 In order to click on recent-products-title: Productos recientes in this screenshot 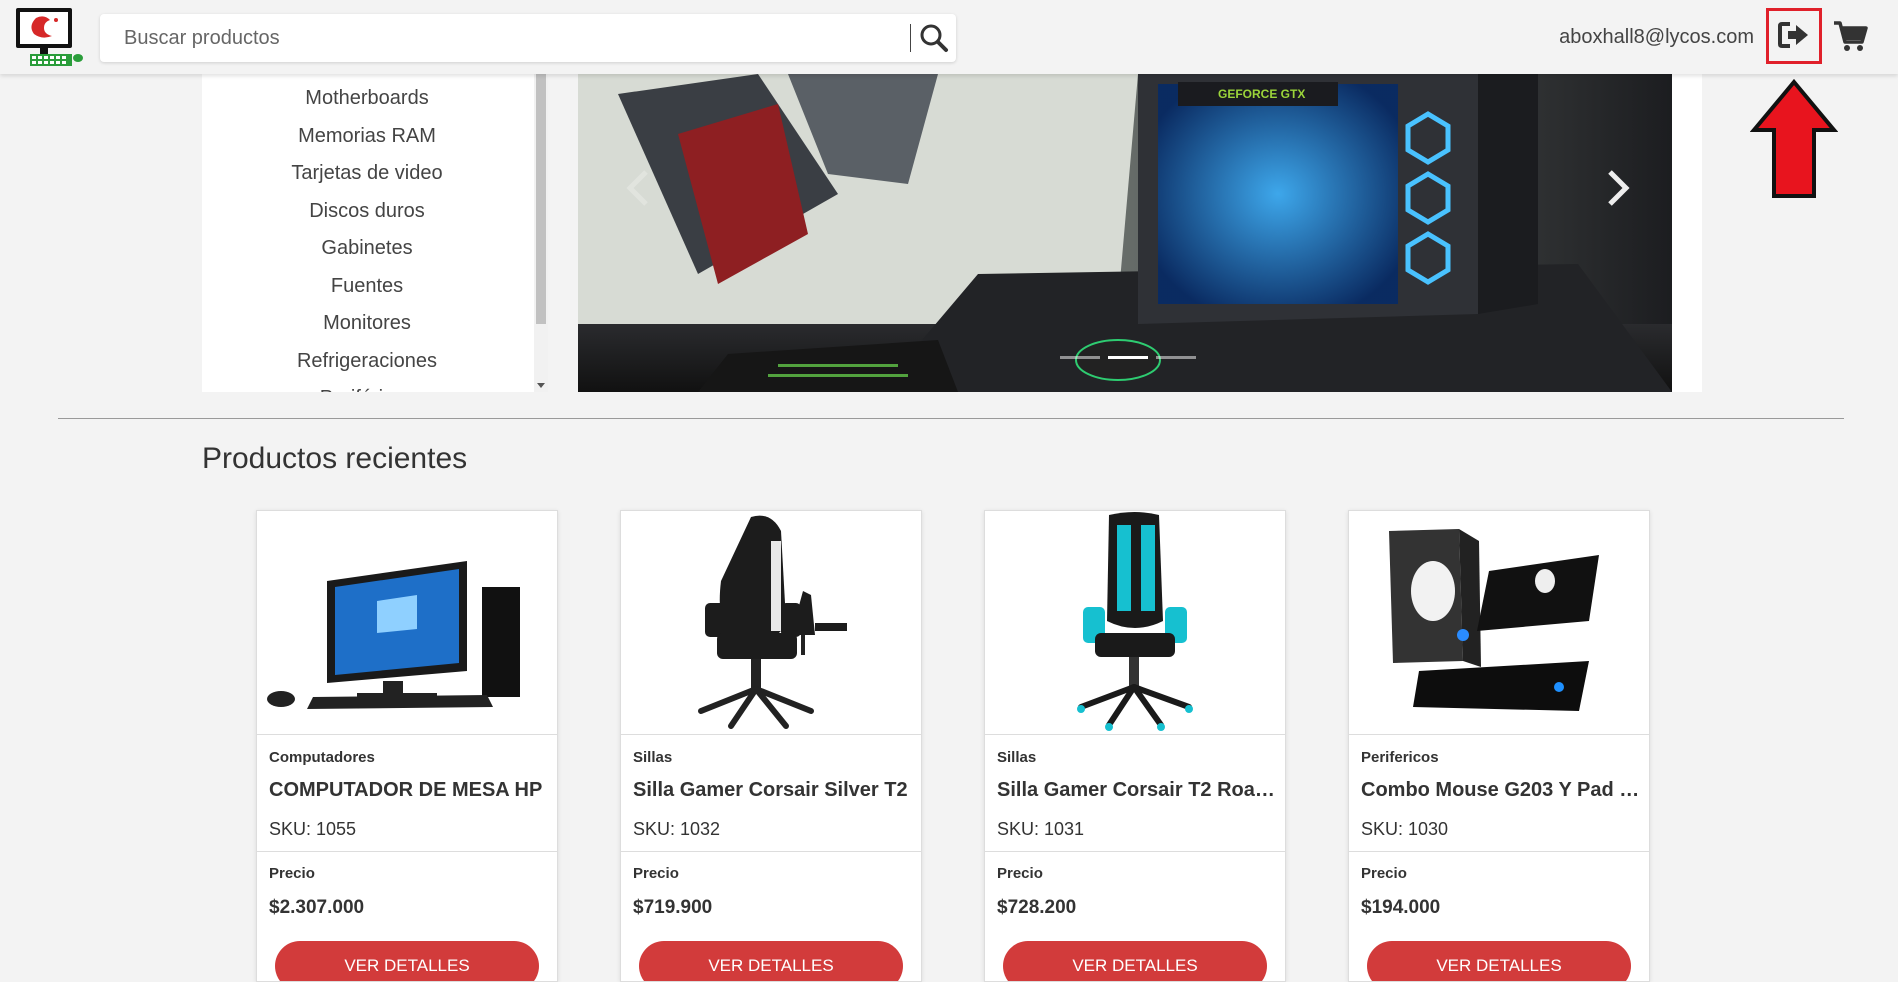, I will do `click(335, 458)`.